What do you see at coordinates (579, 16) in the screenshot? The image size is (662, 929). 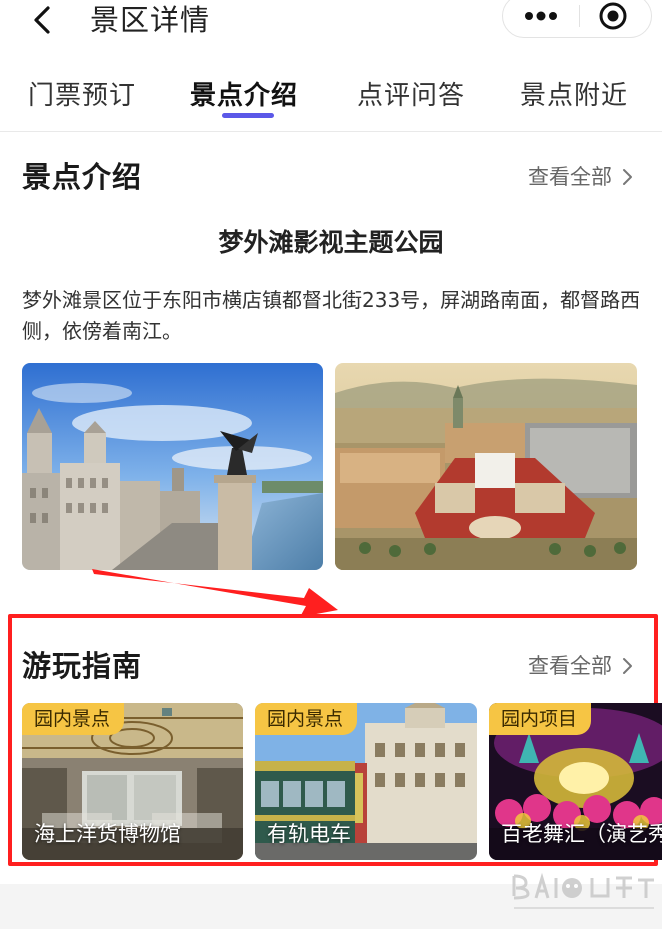 I see `capsule-divider` at bounding box center [579, 16].